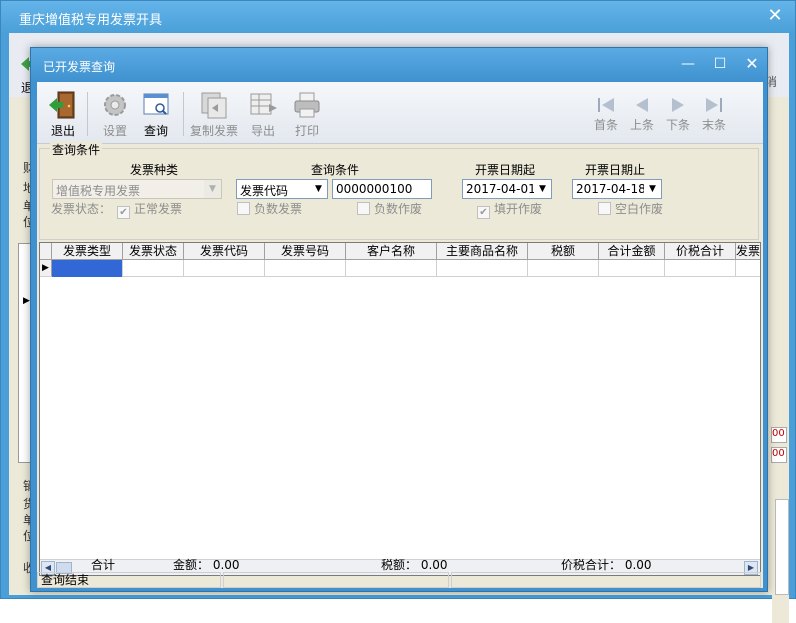  What do you see at coordinates (605, 125) in the screenshot?
I see `first-record-label: 首条` at bounding box center [605, 125].